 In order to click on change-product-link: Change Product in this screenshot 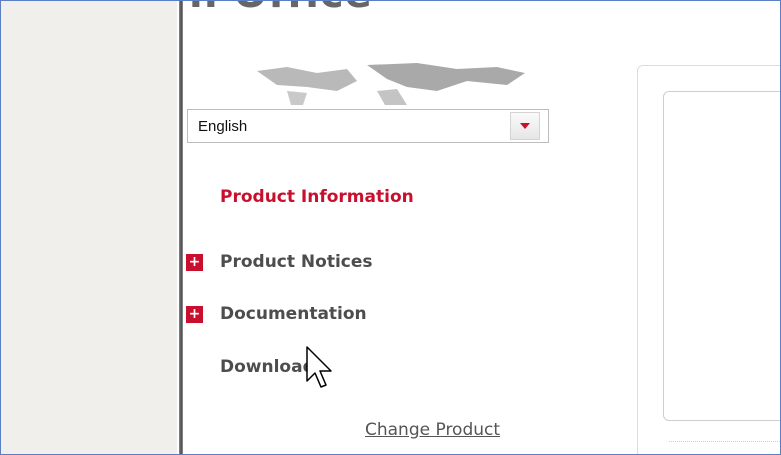, I will do `click(432, 430)`.